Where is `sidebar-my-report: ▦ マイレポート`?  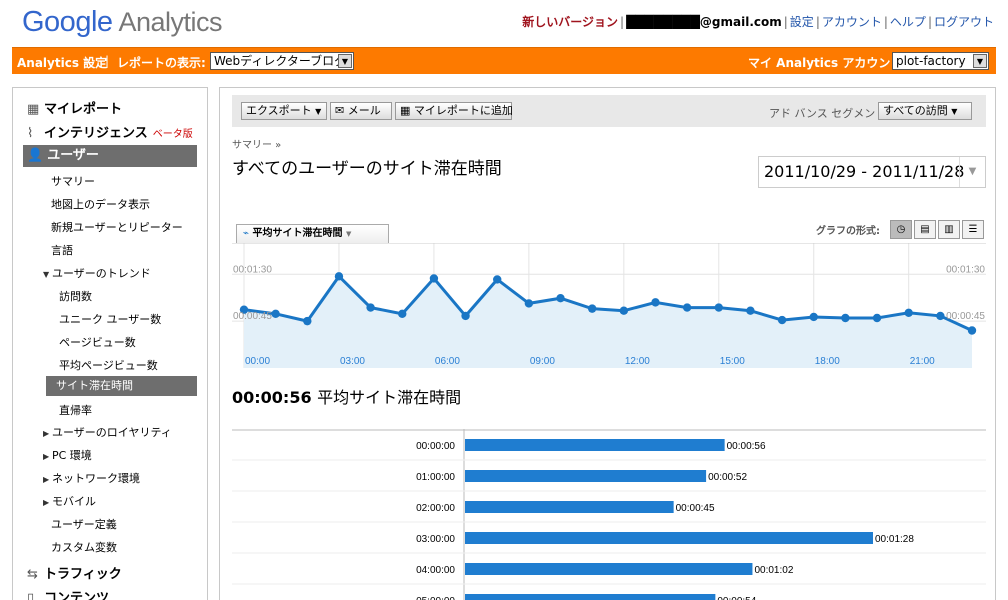
sidebar-my-report: ▦ マイレポート is located at coordinates (74, 107).